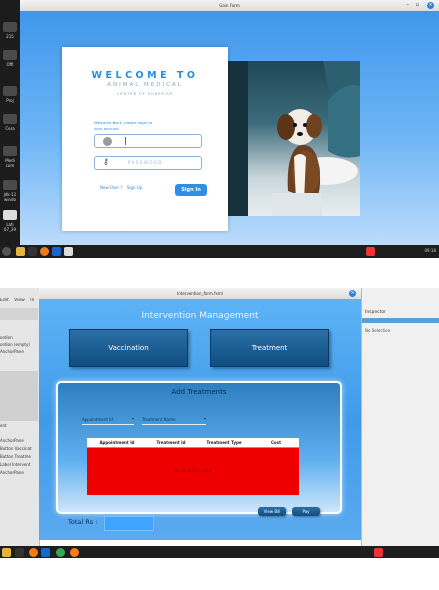  Describe the element at coordinates (408, 5) in the screenshot. I see `minimize-icon: –` at that location.